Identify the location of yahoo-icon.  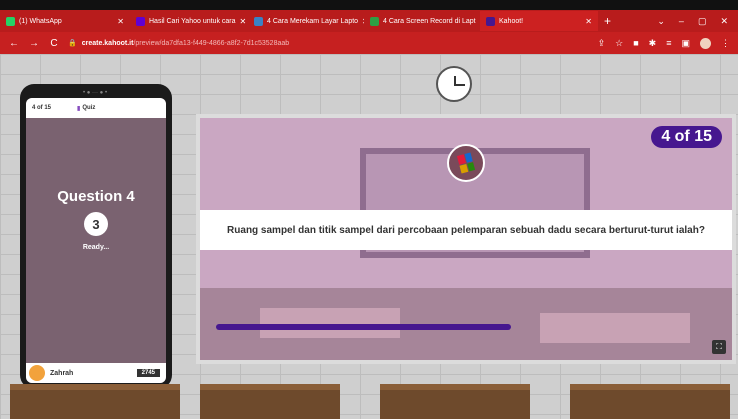
(140, 21).